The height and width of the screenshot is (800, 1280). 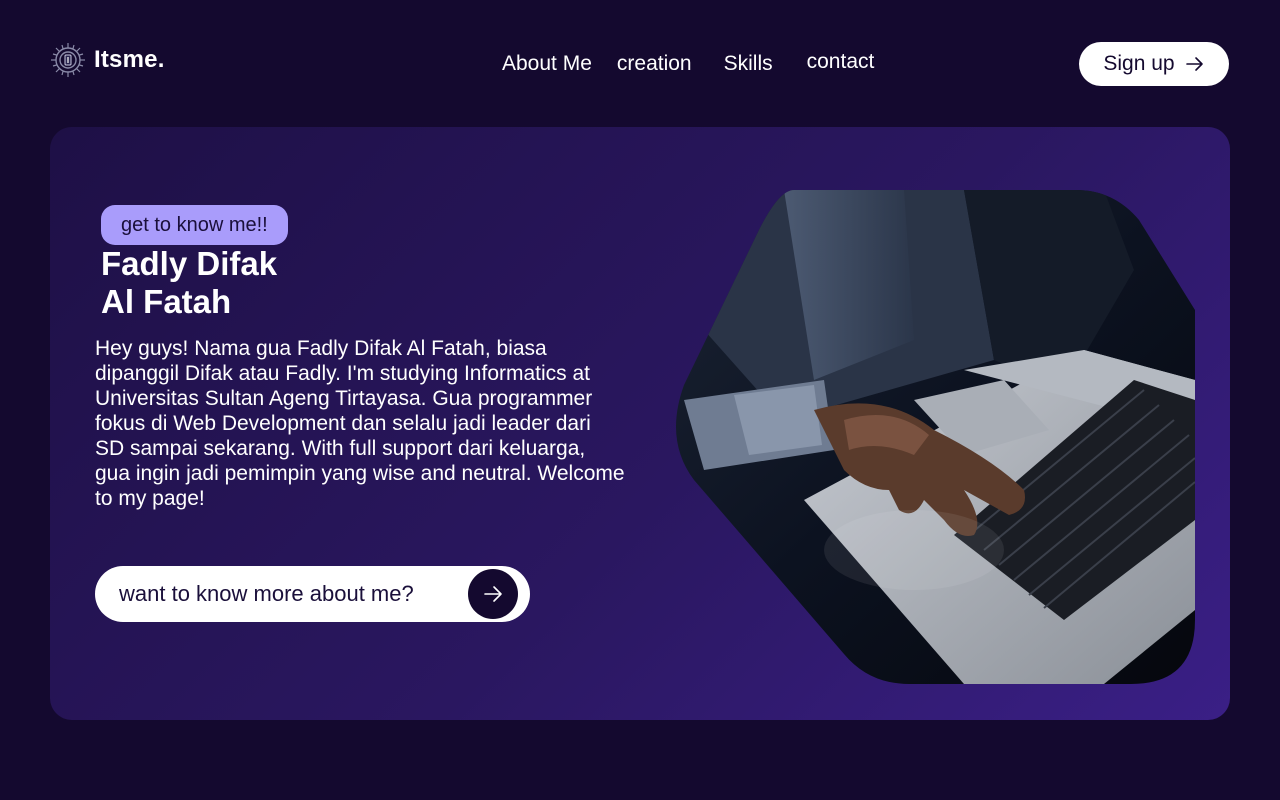 What do you see at coordinates (547, 64) in the screenshot?
I see `nav-item-about-me: About Me` at bounding box center [547, 64].